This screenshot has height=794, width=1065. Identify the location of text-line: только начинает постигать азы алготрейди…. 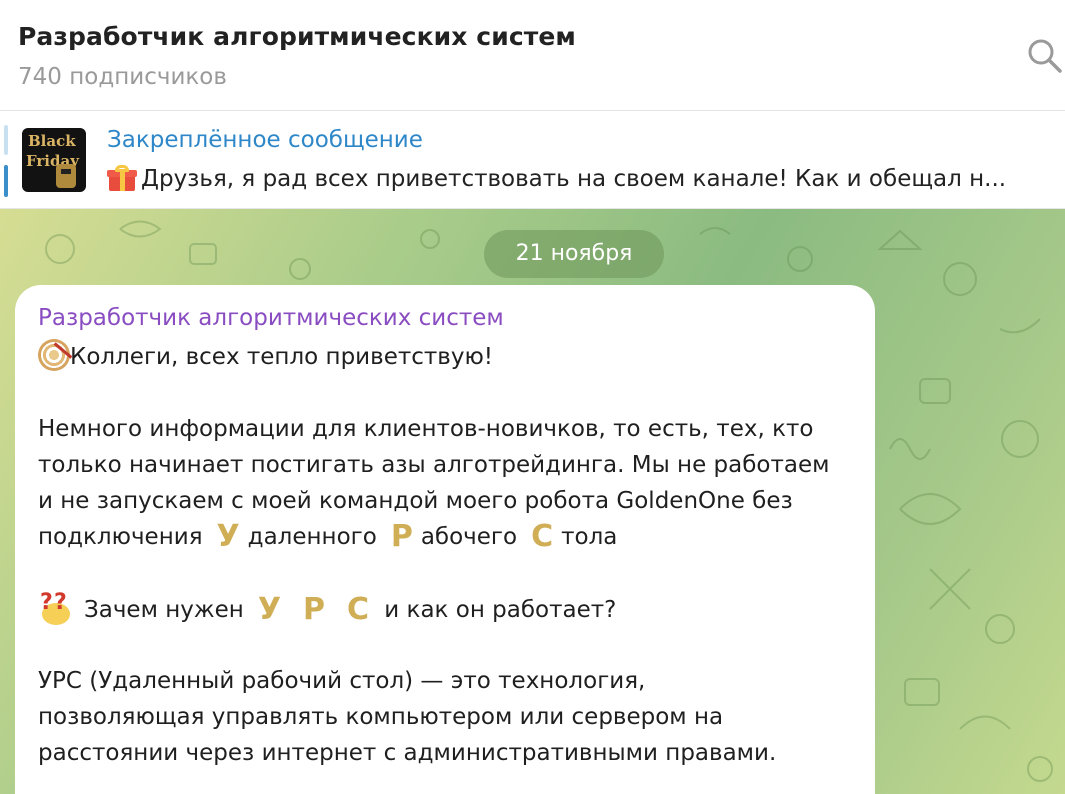
(434, 465).